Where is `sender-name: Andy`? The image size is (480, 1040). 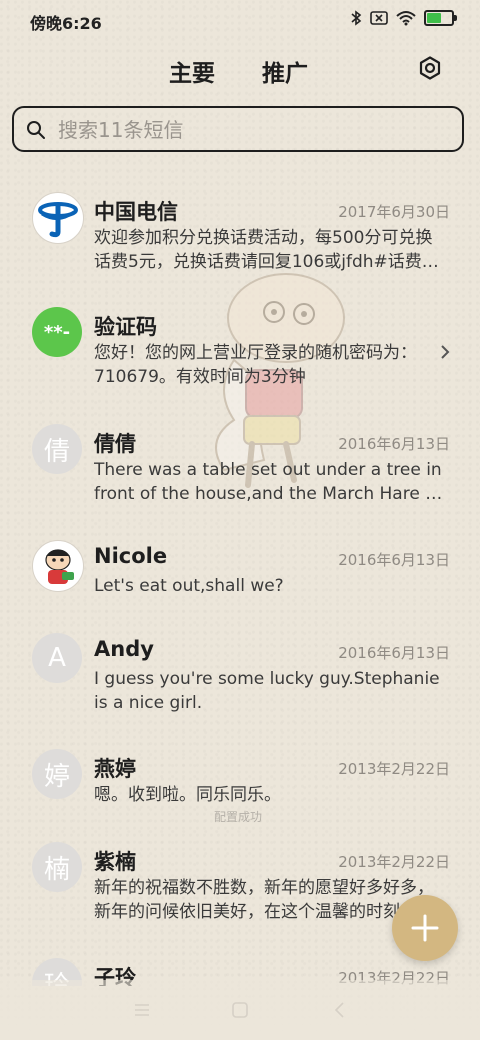
sender-name: Andy is located at coordinates (124, 649).